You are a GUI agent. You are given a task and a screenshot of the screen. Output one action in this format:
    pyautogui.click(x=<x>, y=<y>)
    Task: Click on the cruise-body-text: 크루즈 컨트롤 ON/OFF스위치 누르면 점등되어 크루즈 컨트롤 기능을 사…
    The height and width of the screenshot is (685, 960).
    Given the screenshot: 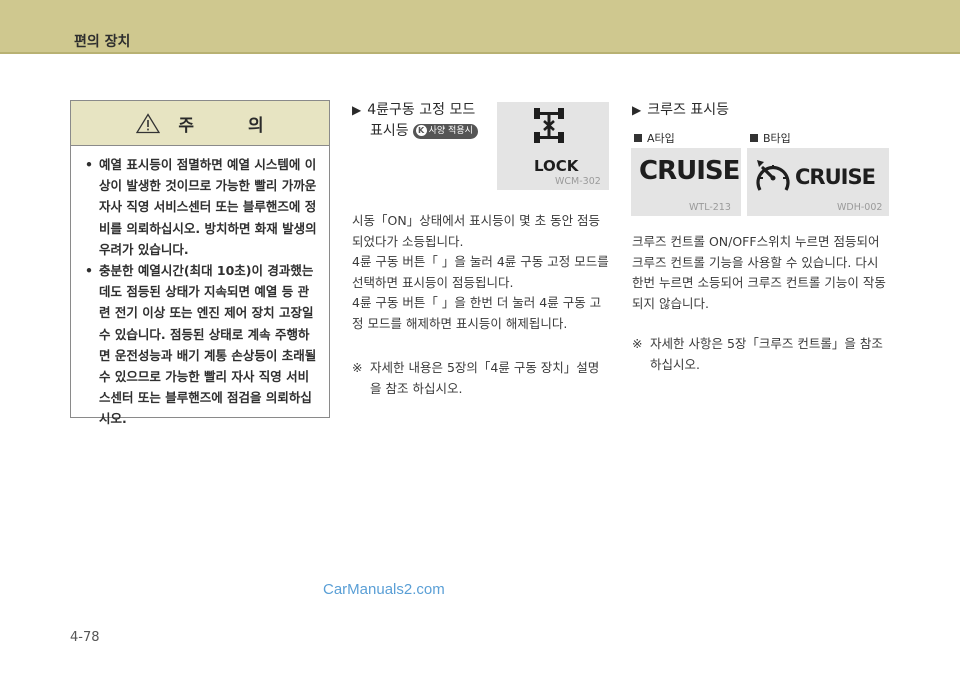 What is the action you would take?
    pyautogui.click(x=759, y=272)
    